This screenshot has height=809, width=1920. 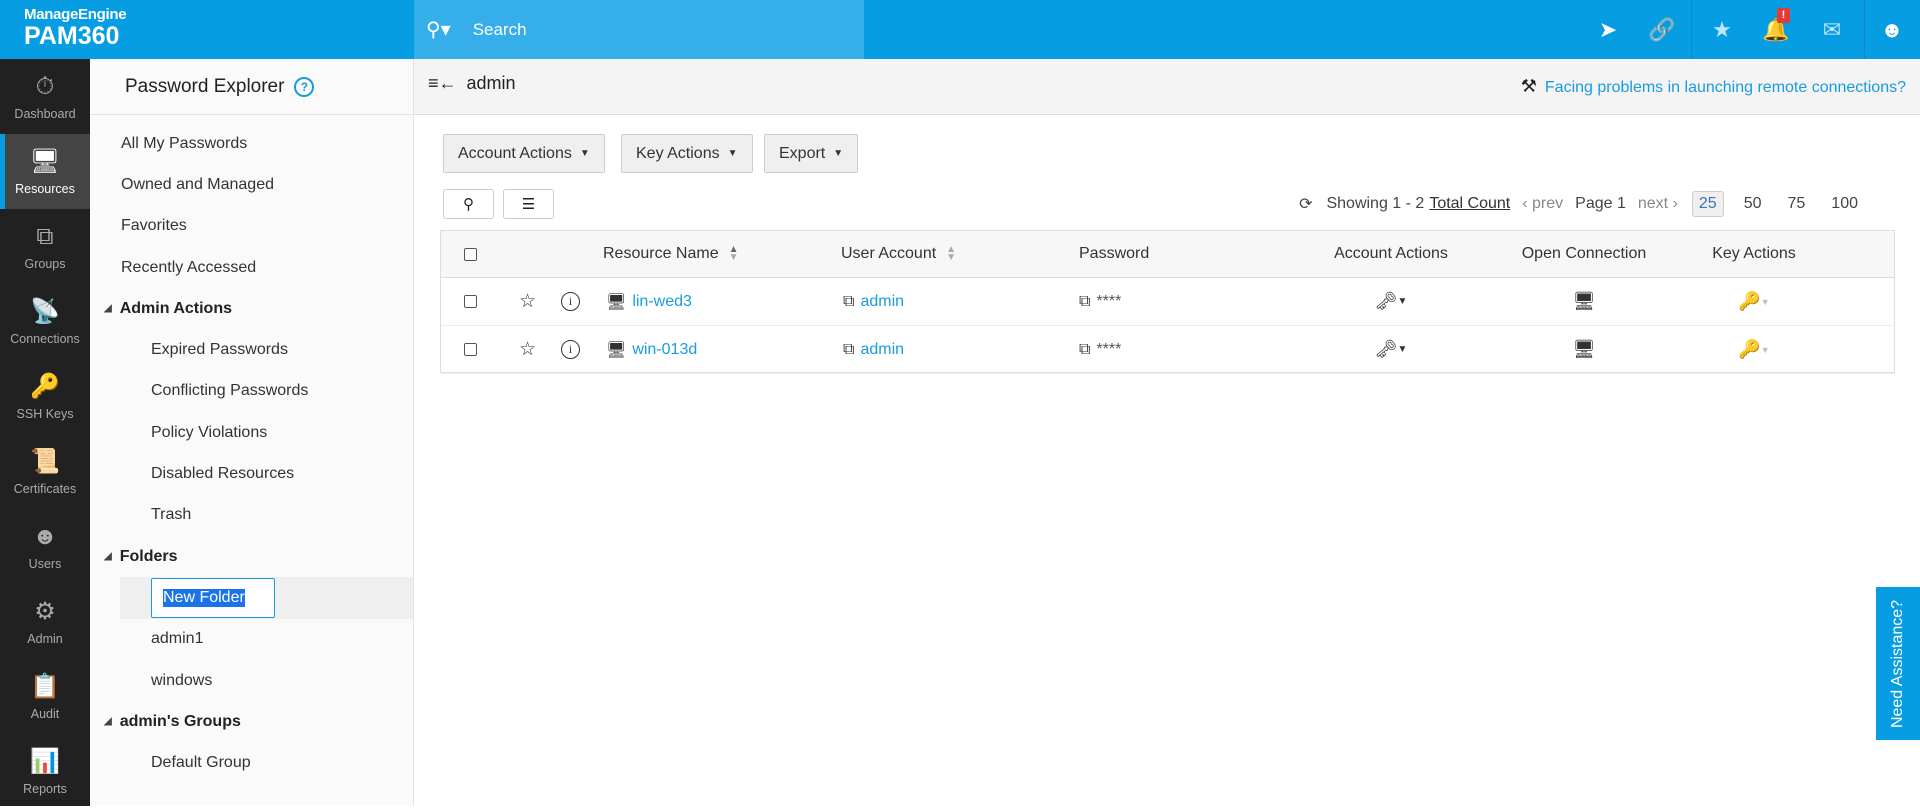 I want to click on page-size-25: 25, so click(x=1707, y=204).